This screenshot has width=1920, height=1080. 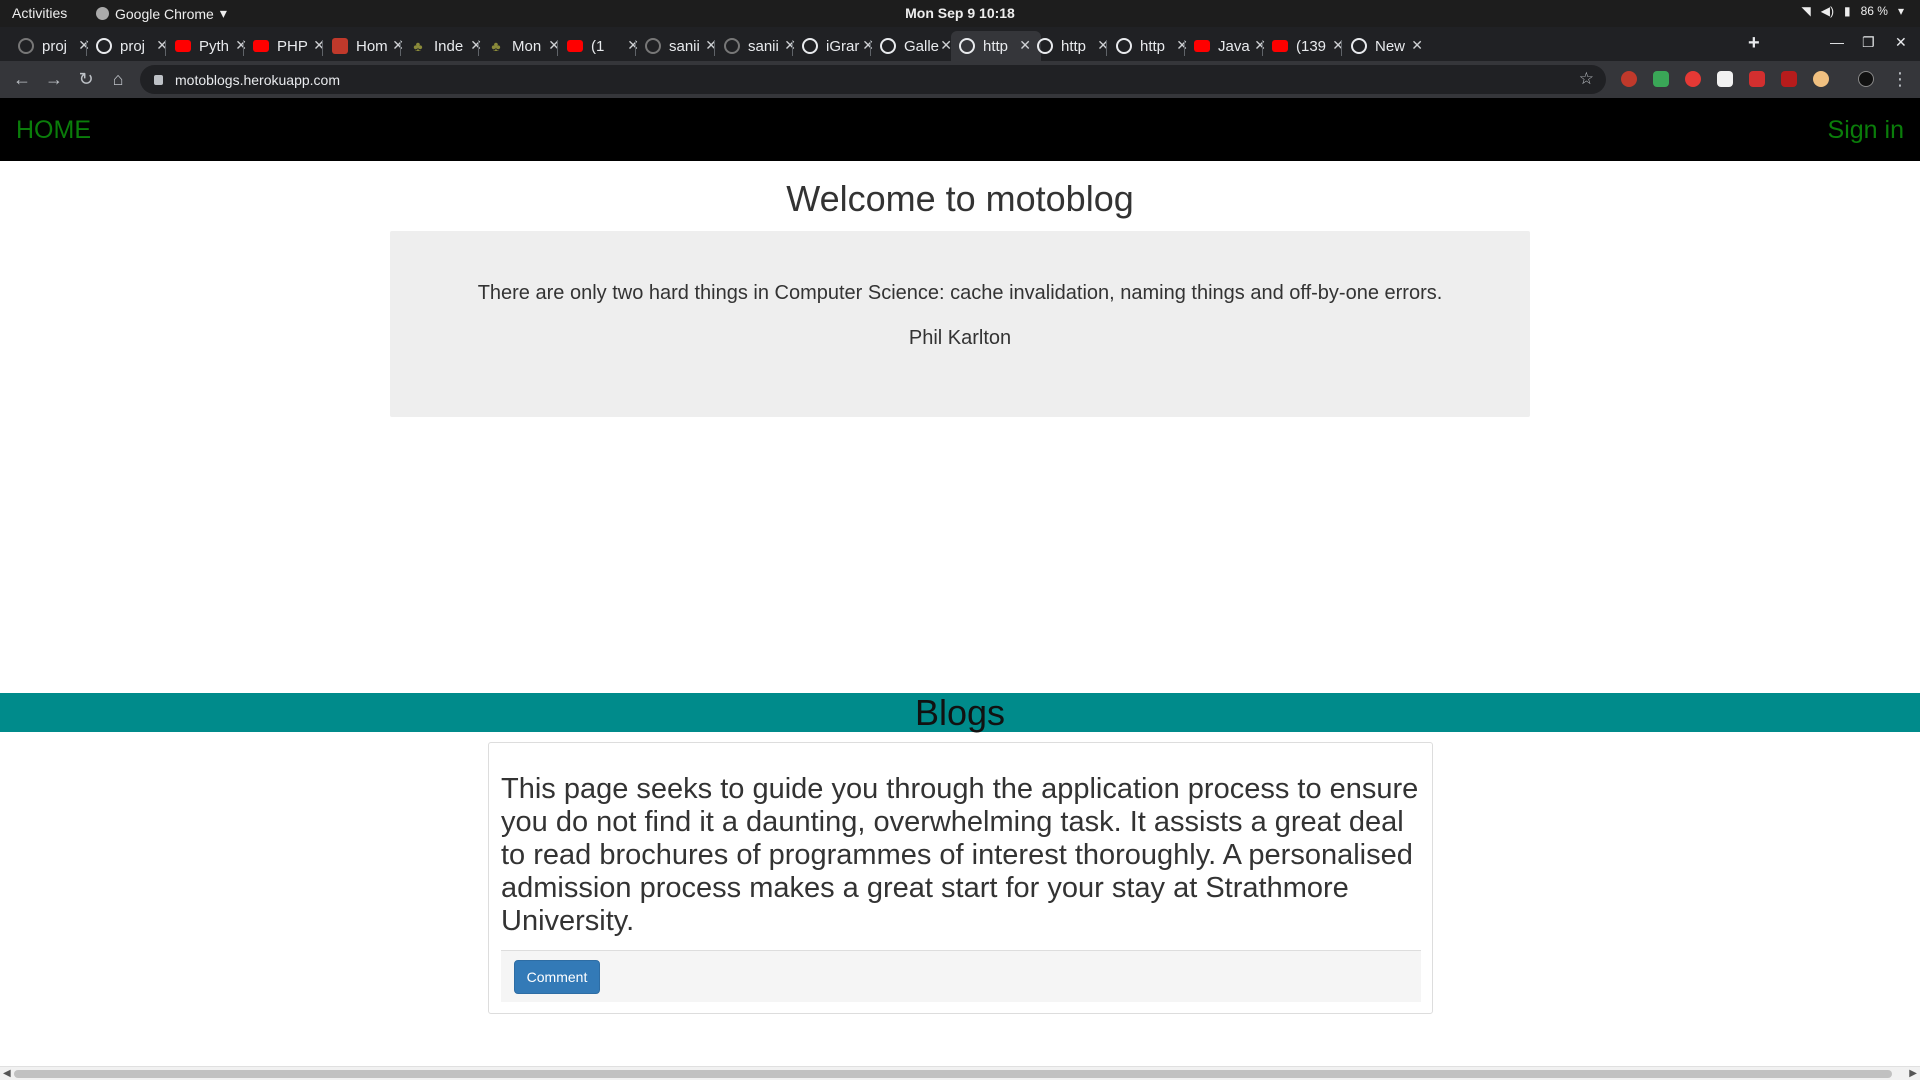 I want to click on battery-percent: 86 %, so click(x=1874, y=11).